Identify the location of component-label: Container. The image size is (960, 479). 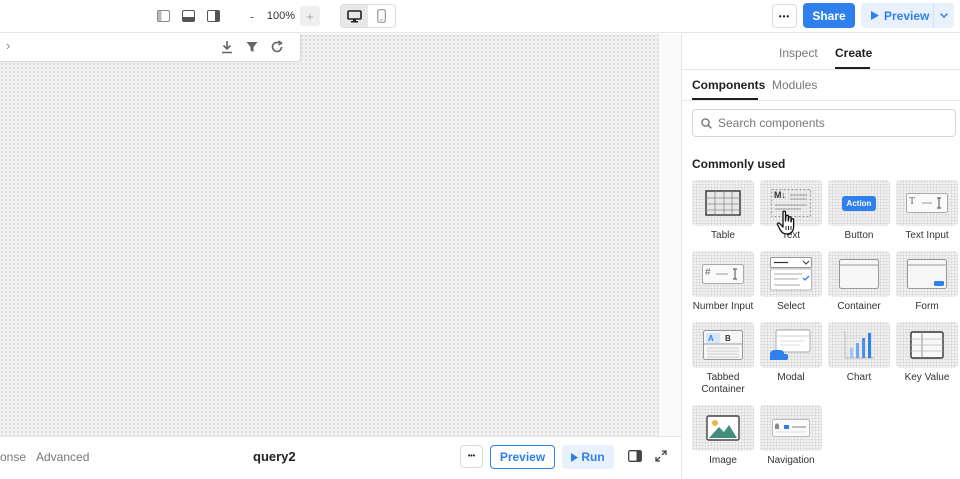
(859, 306).